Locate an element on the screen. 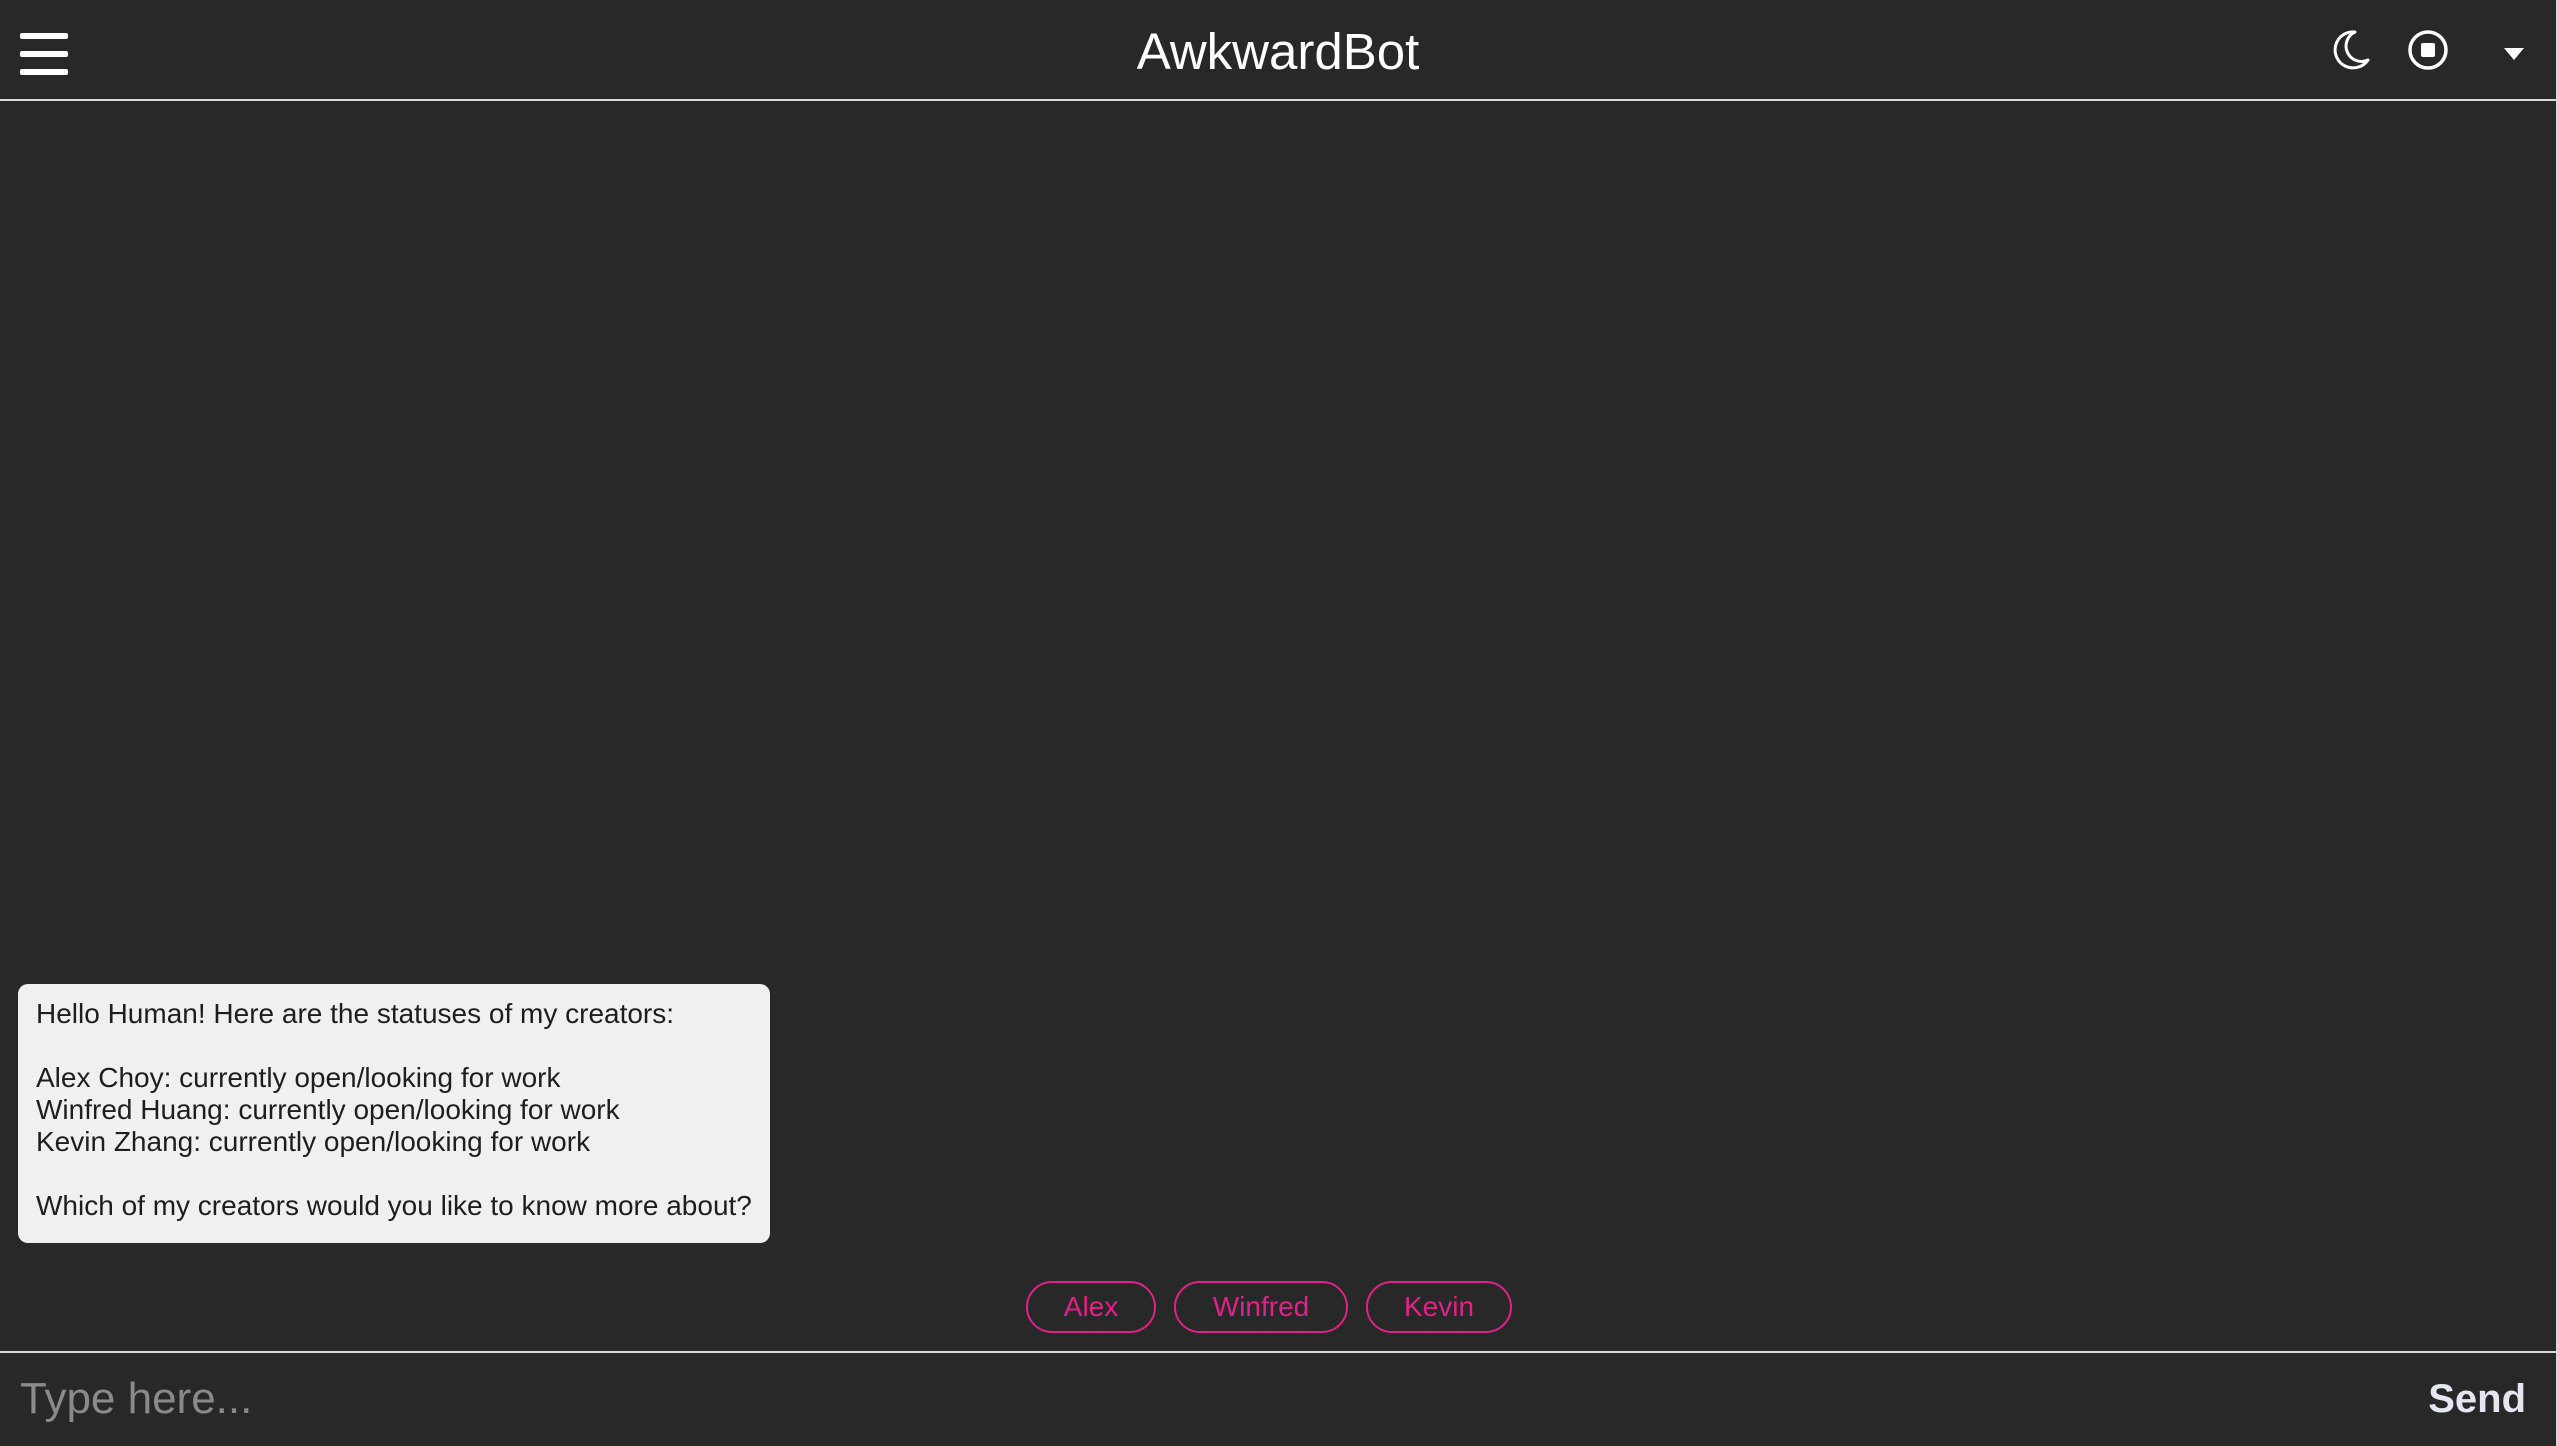  quick-replies: Alex Winfred Kevin is located at coordinates (1278, 1307).